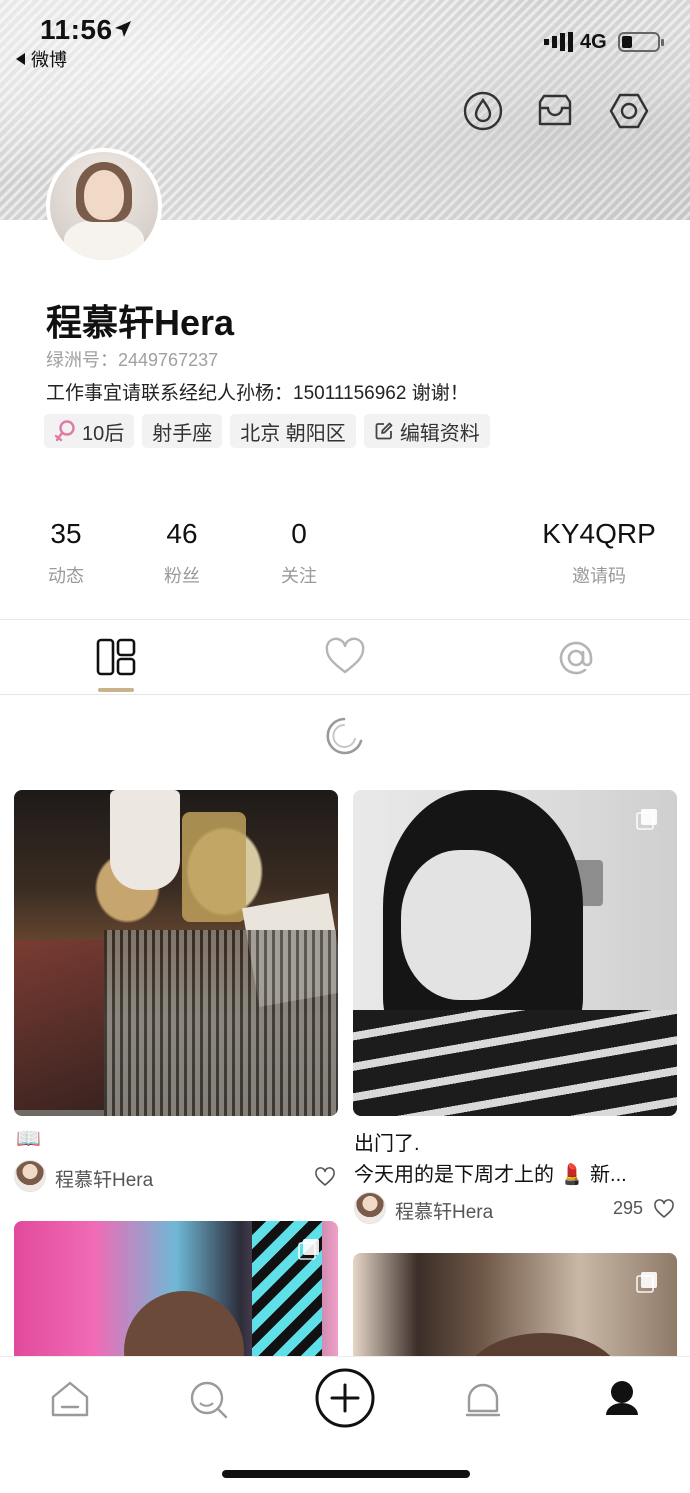 Image resolution: width=690 pixels, height=1493 pixels. I want to click on post-2-multi-image-icon, so click(646, 819).